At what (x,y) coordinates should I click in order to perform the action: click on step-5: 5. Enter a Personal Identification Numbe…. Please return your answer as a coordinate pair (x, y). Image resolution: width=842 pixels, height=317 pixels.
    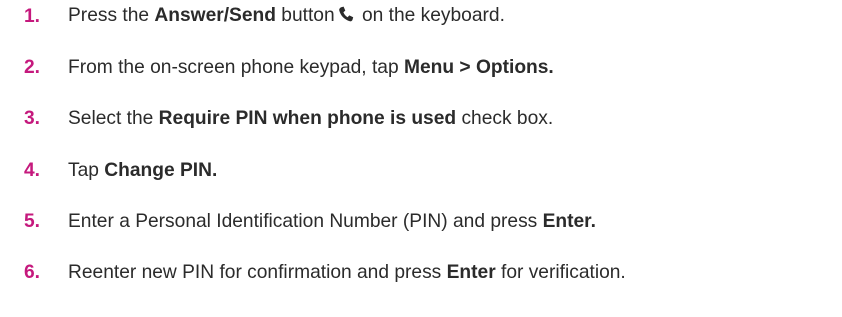
    Looking at the image, I should click on (430, 222).